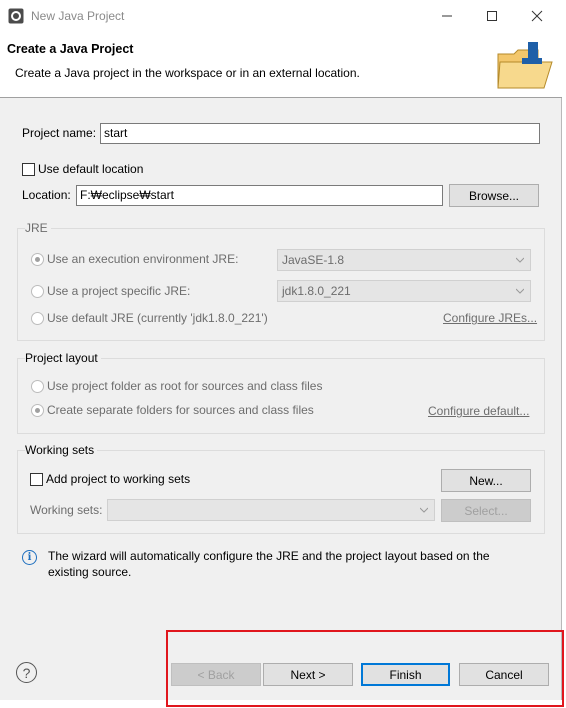  I want to click on maximize-icon, so click(492, 16).